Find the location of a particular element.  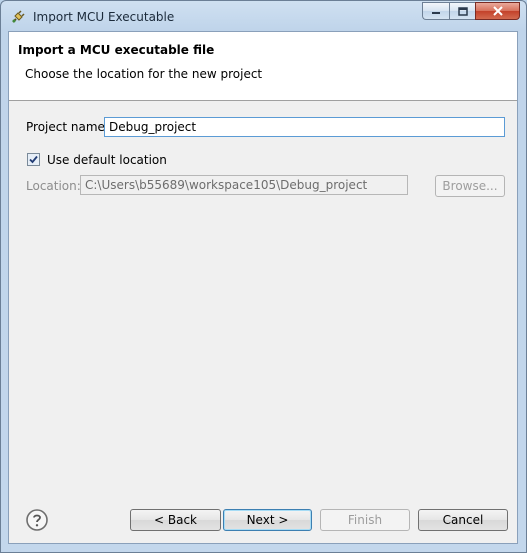

use-default-location-checkbox is located at coordinates (33, 159).